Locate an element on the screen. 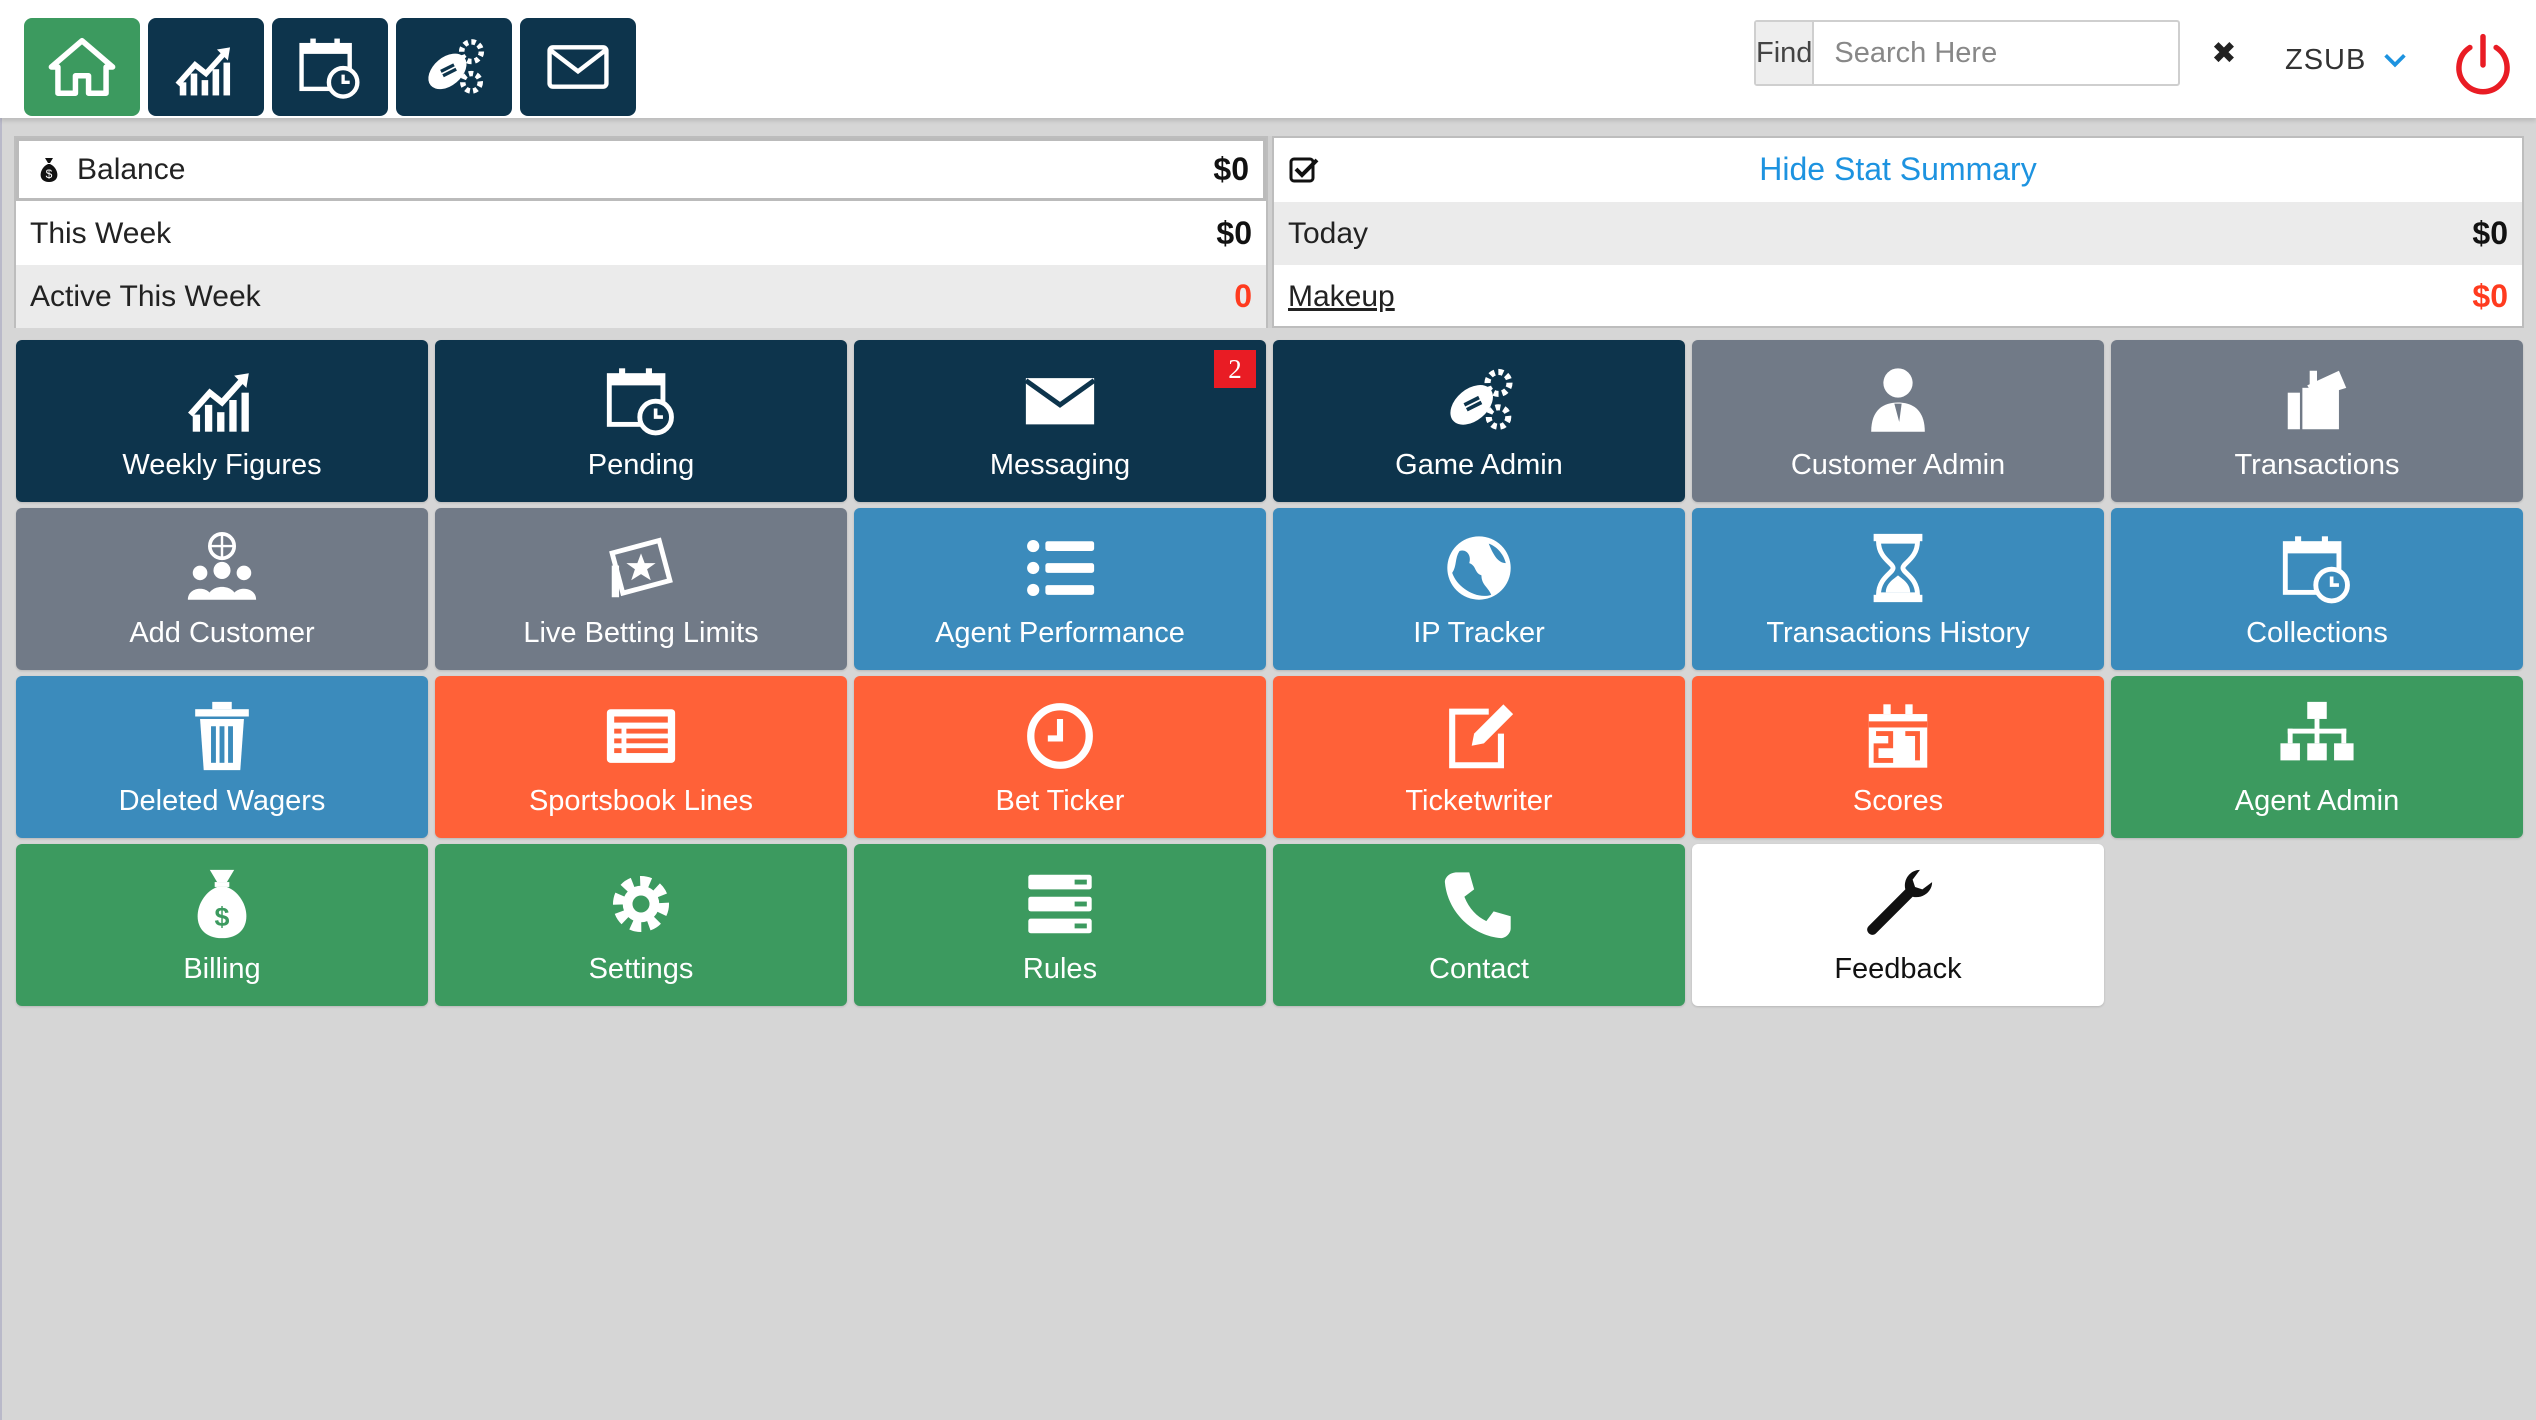 The width and height of the screenshot is (2536, 1420). tile-agent-performance: Agent Performance is located at coordinates (1060, 589).